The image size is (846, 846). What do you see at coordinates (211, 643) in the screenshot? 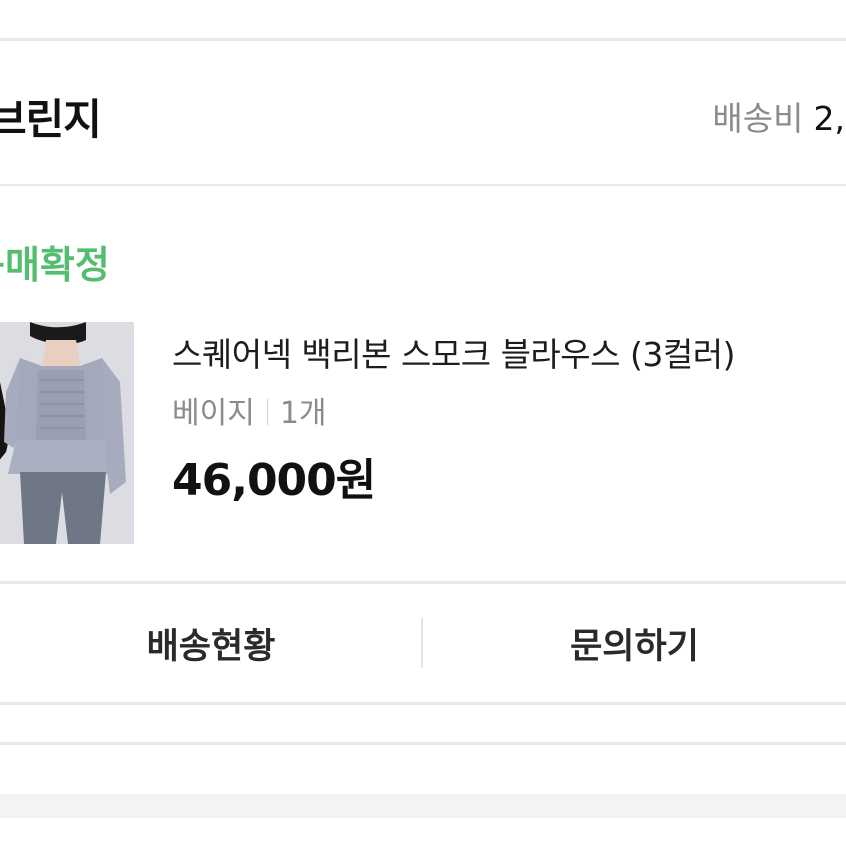
I see `delivery-status-button: 배송현황` at bounding box center [211, 643].